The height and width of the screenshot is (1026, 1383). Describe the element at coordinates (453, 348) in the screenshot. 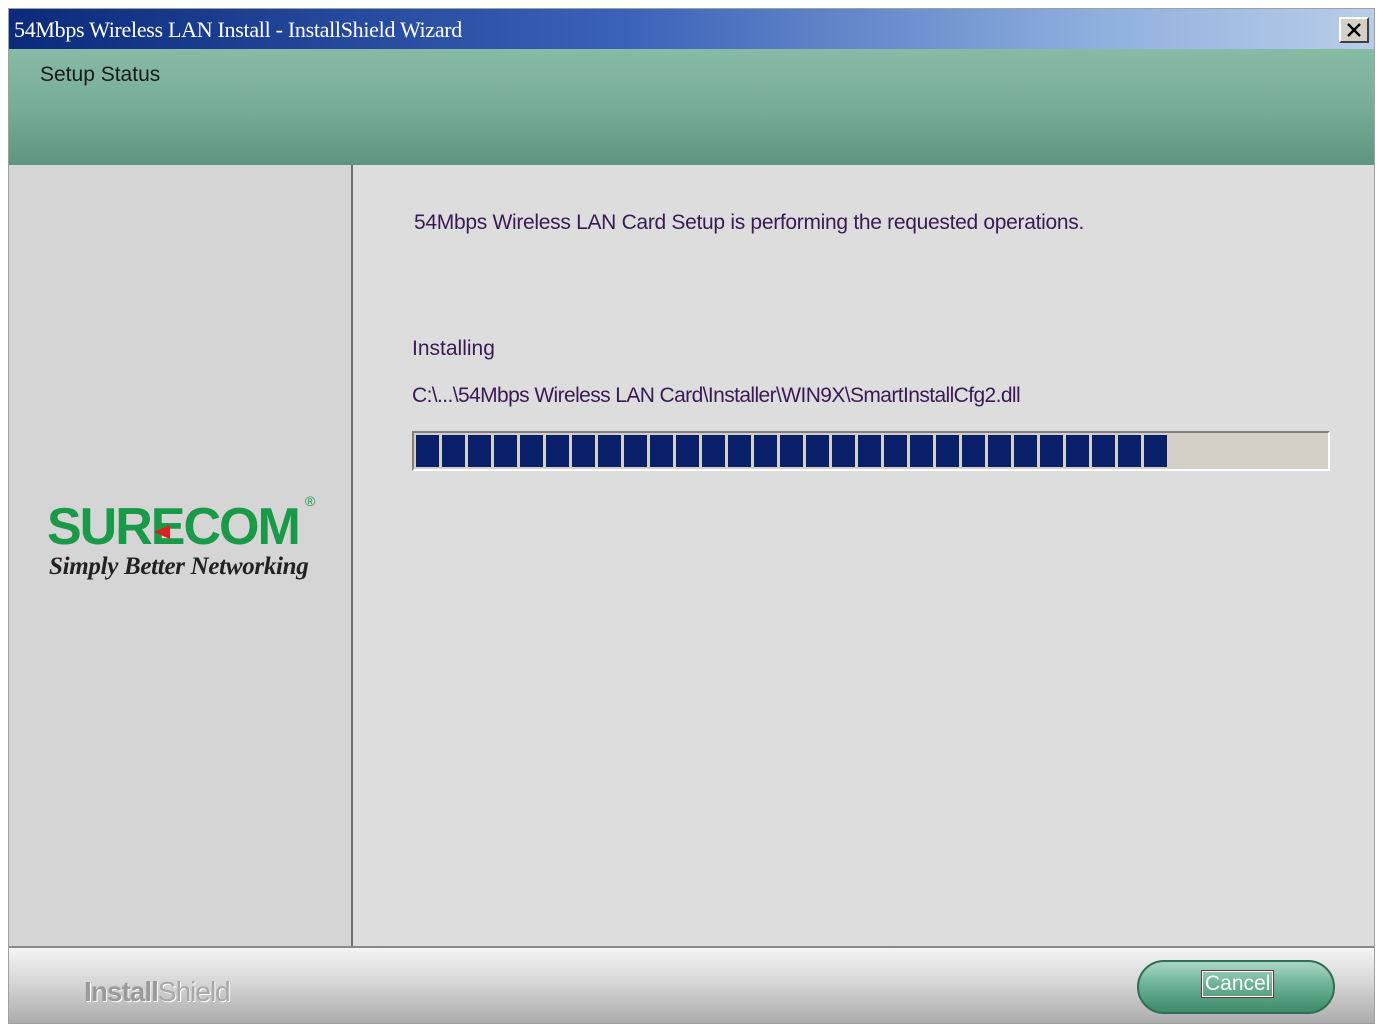

I see `operation-label: Installing` at that location.